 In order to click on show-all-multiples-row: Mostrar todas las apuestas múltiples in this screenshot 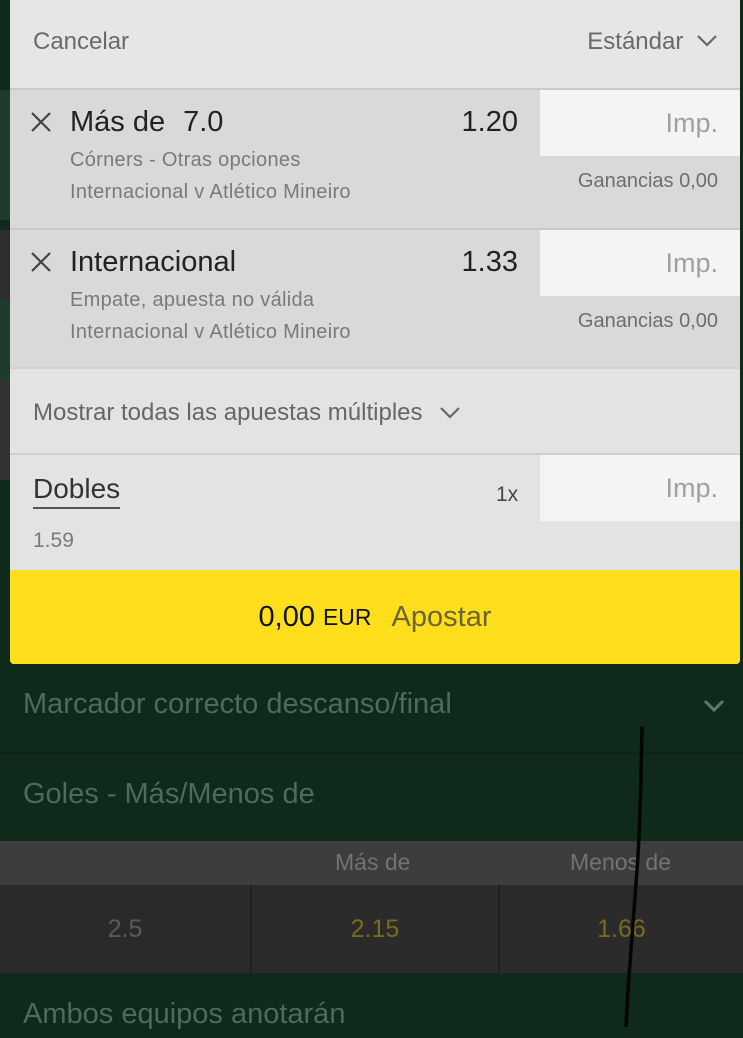, I will do `click(247, 413)`.